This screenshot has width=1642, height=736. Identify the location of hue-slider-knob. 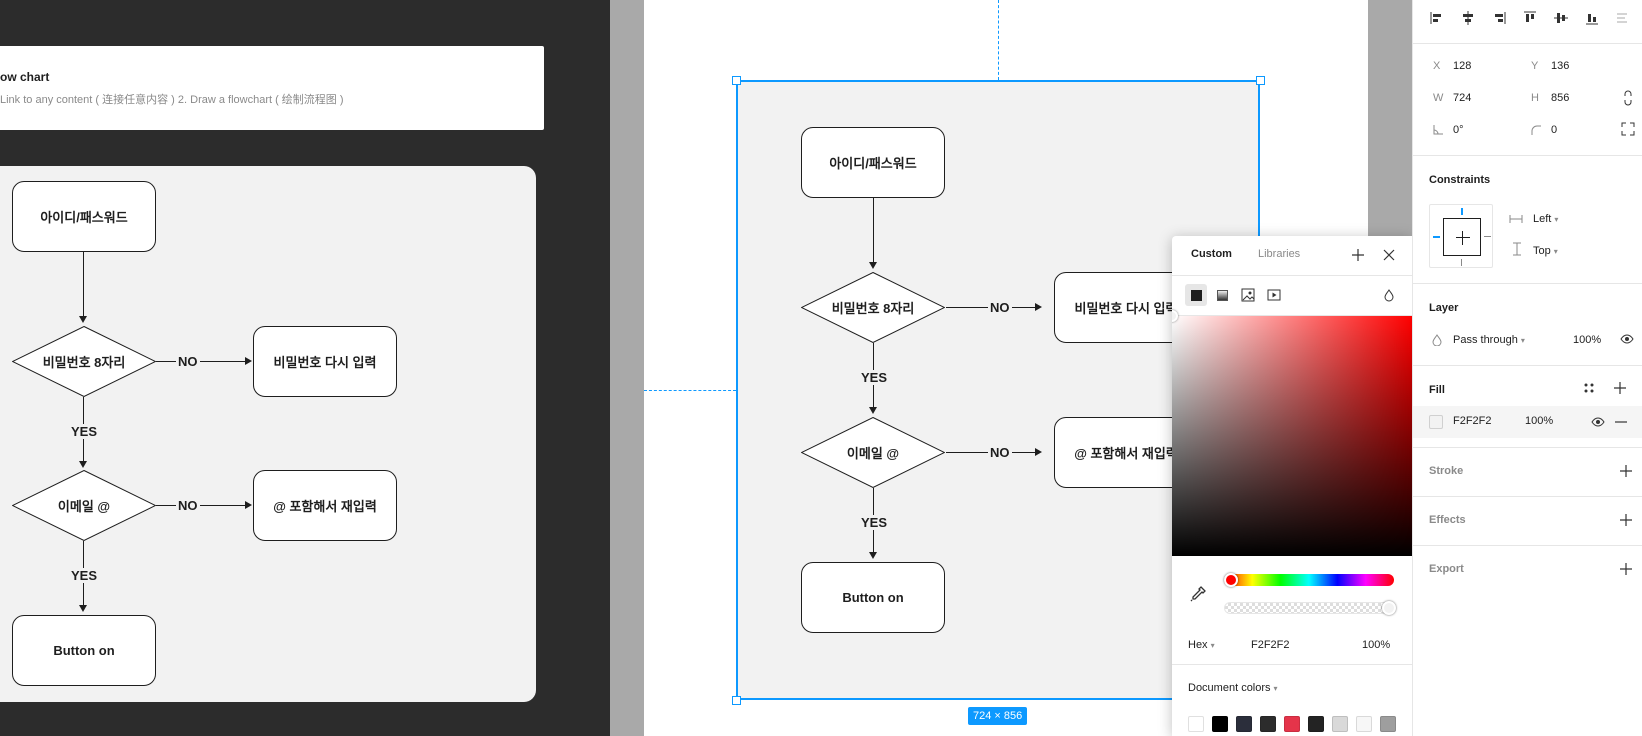
(1231, 580).